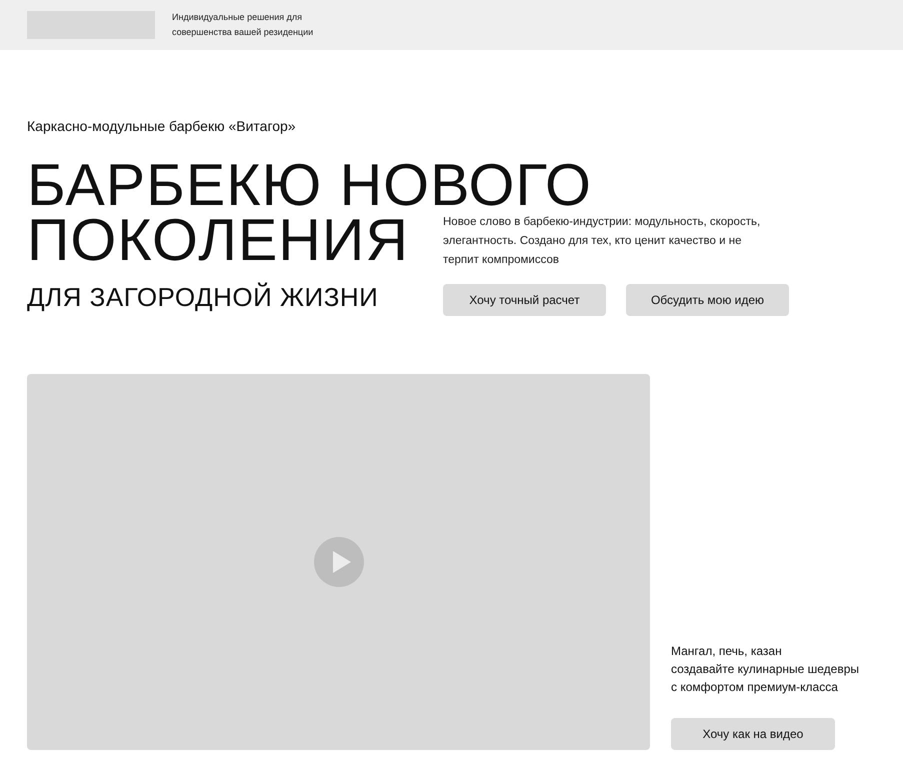  What do you see at coordinates (602, 241) in the screenshot?
I see `hero-description: Новое слово в барбекю-индустрии: модульность, скорость, элегантность. Создано для тех, кто ценит качество и не терпит компромиссов` at bounding box center [602, 241].